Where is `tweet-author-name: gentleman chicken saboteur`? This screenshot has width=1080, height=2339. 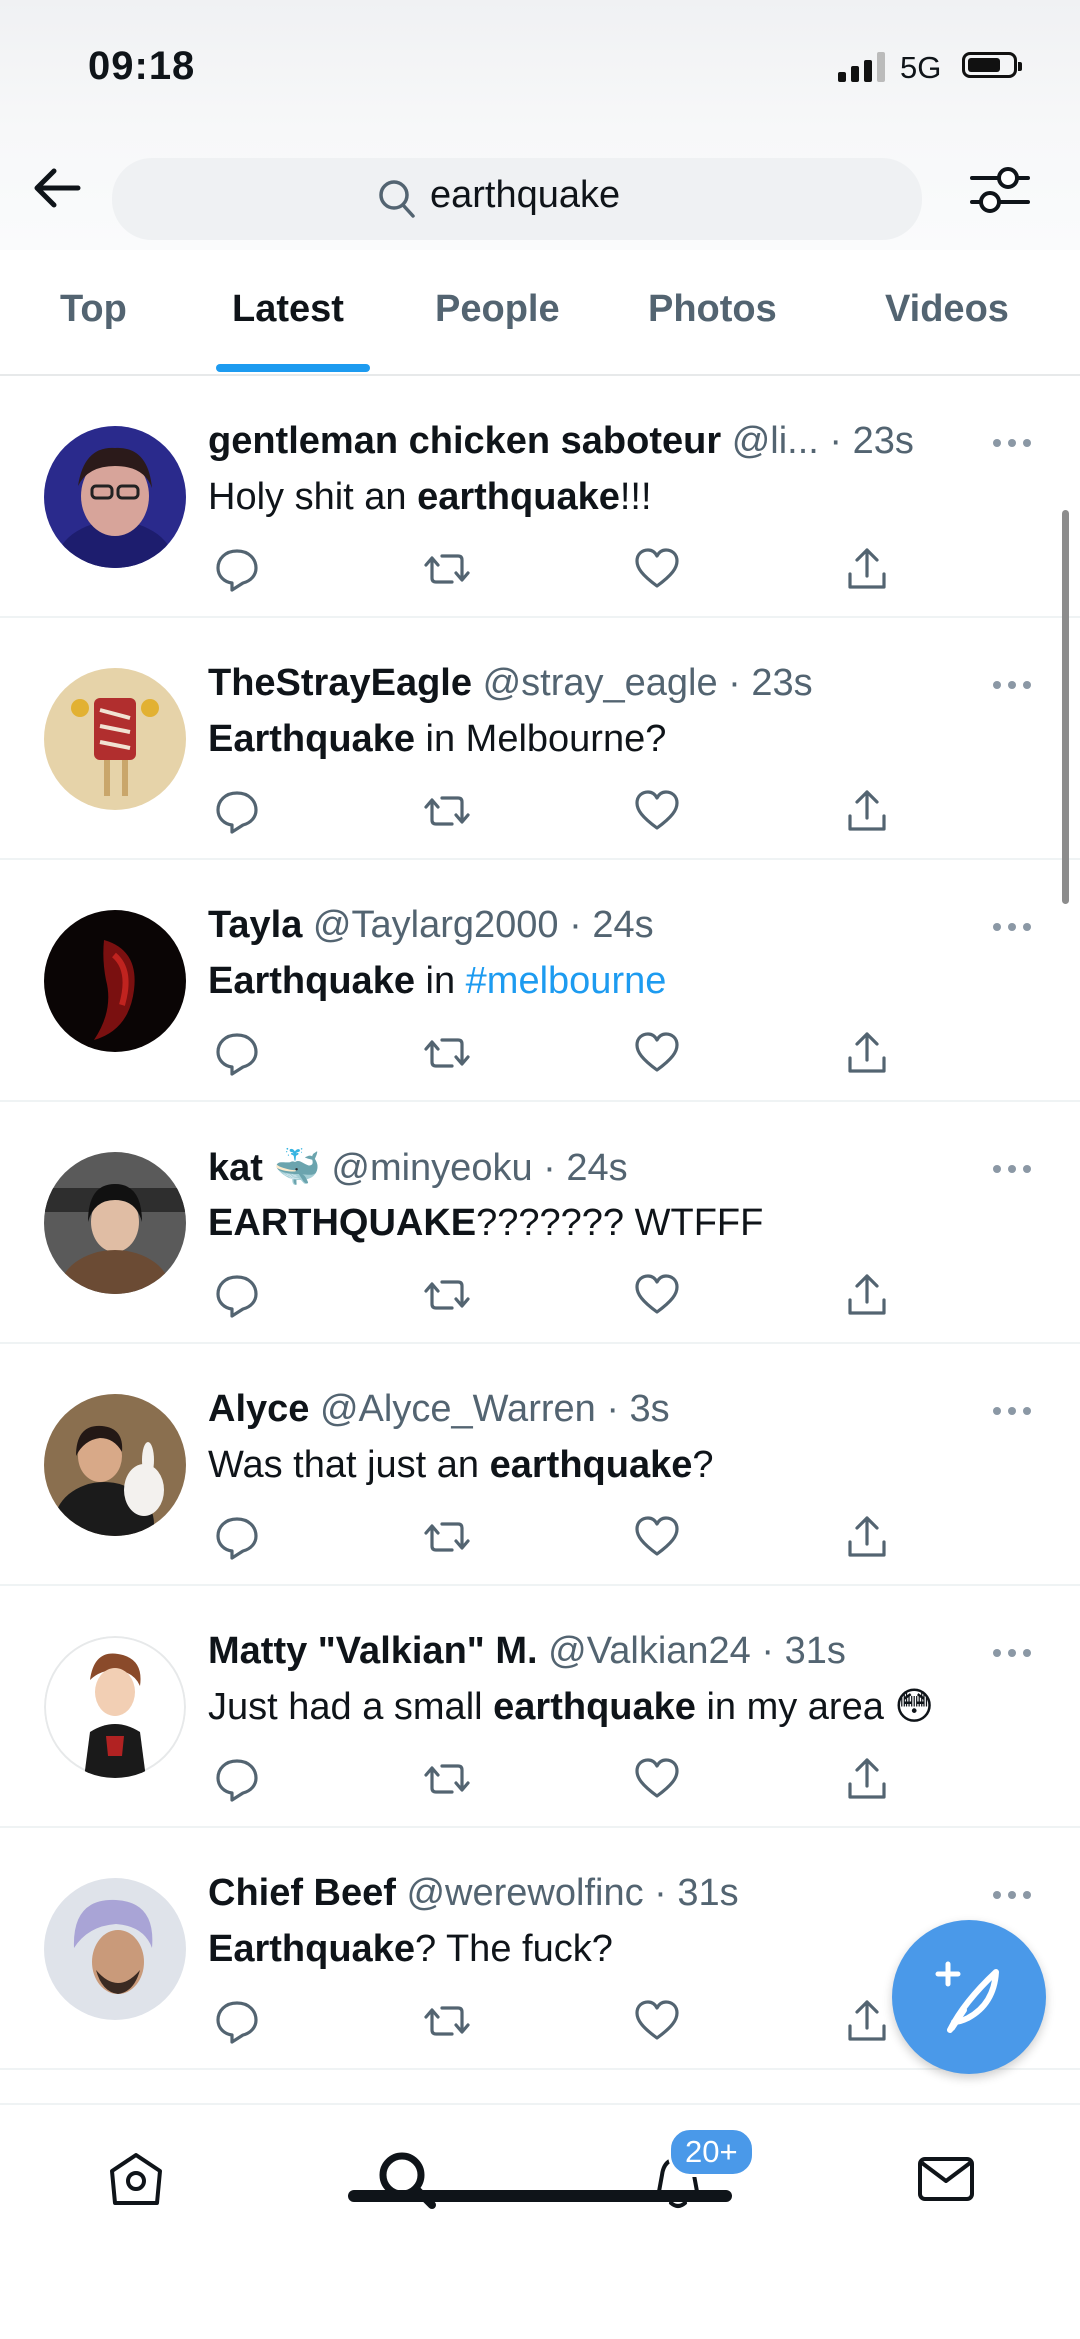
tweet-author-name: gentleman chicken saboteur is located at coordinates (464, 441).